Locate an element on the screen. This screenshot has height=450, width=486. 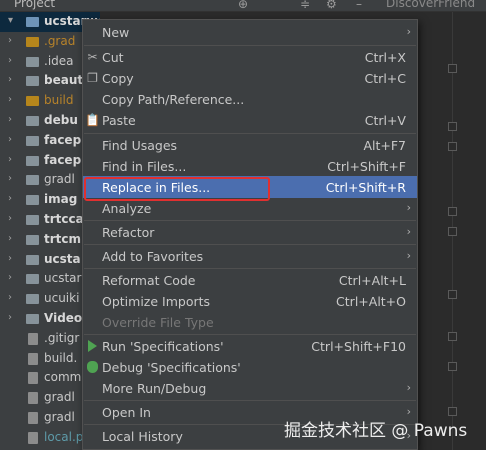
editor-gutter is located at coordinates (452, 231).